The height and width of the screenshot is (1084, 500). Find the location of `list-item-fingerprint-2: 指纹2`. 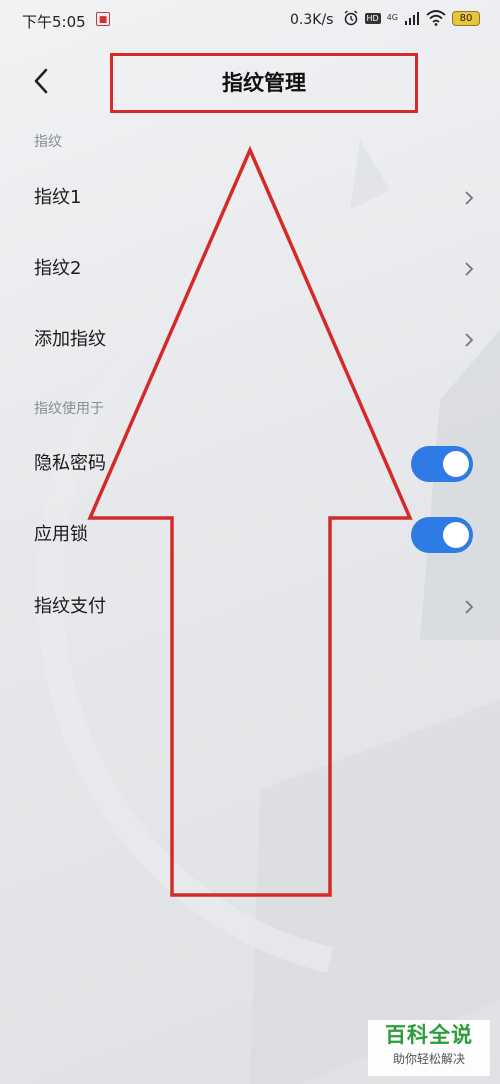

list-item-fingerprint-2: 指纹2 is located at coordinates (250, 269).